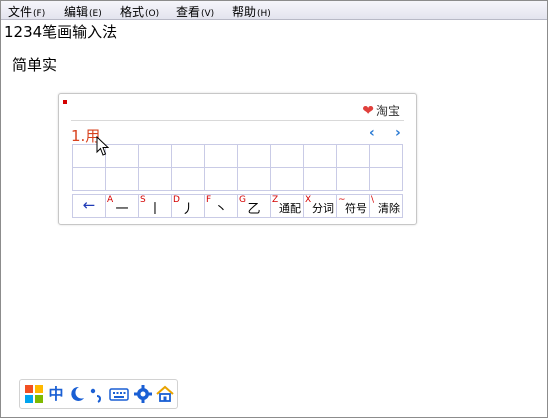 This screenshot has height=418, width=548. Describe the element at coordinates (208, 14) in the screenshot. I see `menu-view-accel: (V)` at that location.